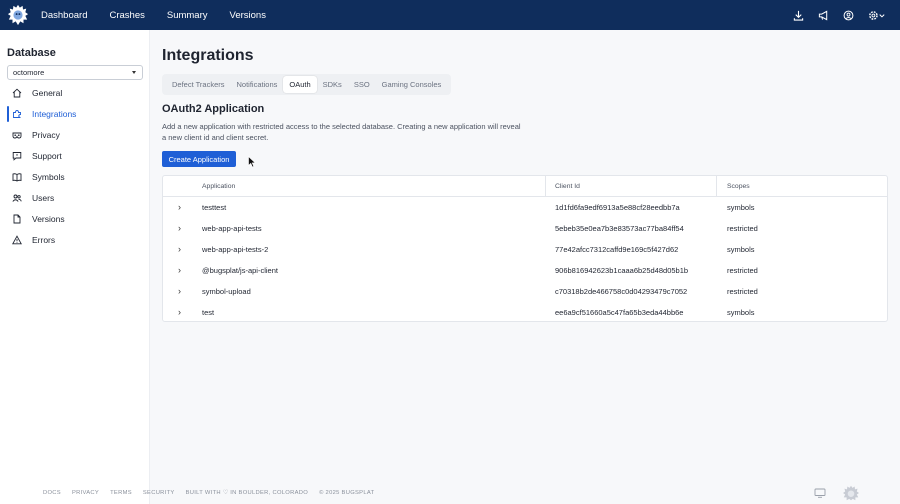 The height and width of the screenshot is (504, 900). Describe the element at coordinates (252, 162) in the screenshot. I see `mouse-cursor-icon` at that location.